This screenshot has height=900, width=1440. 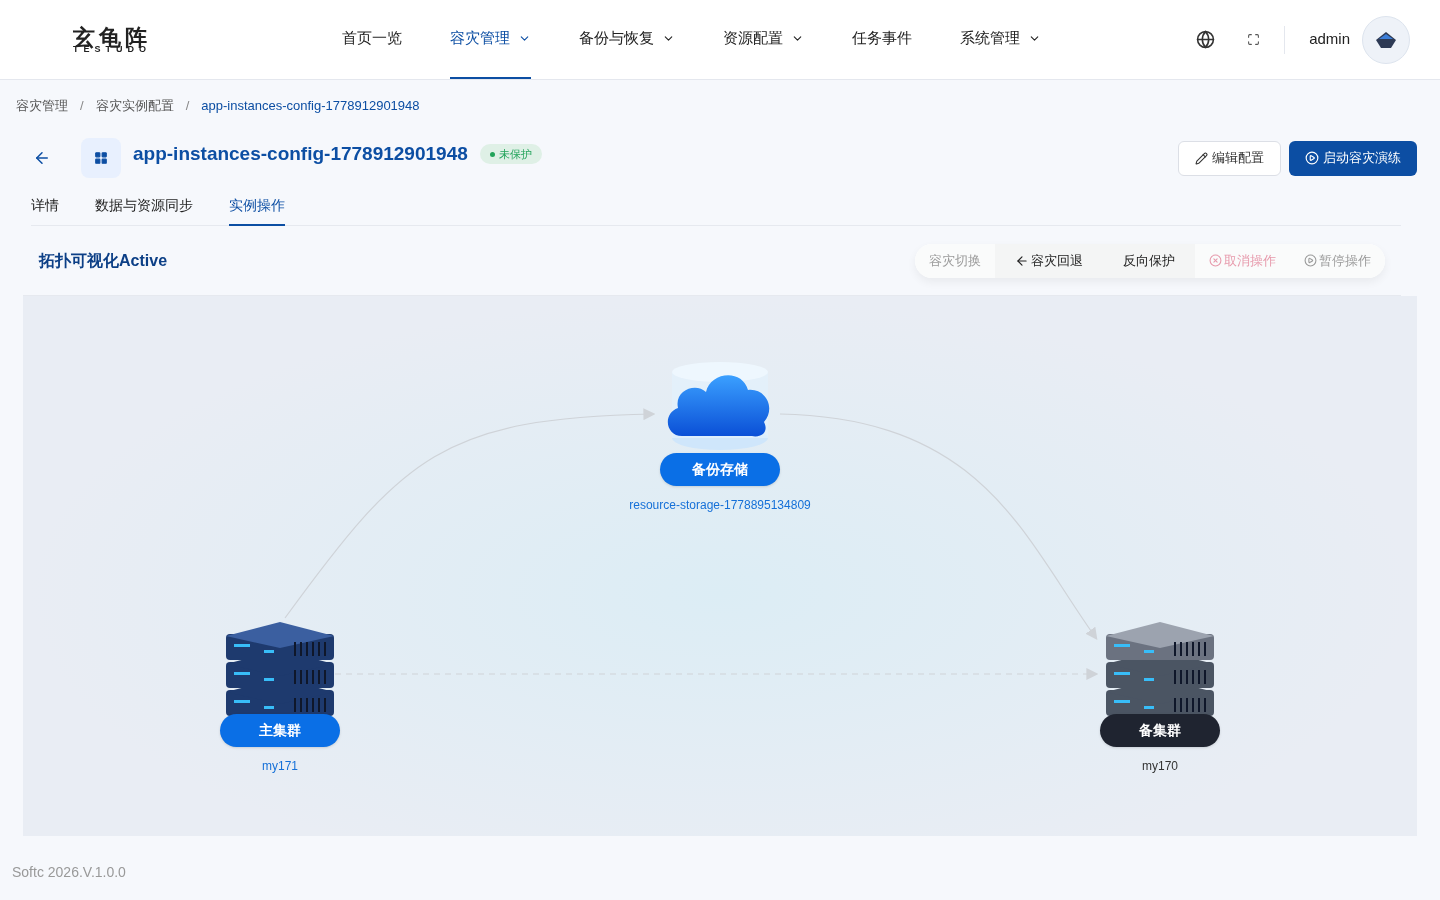 What do you see at coordinates (372, 39) in the screenshot?
I see `nav-item: 首页一览` at bounding box center [372, 39].